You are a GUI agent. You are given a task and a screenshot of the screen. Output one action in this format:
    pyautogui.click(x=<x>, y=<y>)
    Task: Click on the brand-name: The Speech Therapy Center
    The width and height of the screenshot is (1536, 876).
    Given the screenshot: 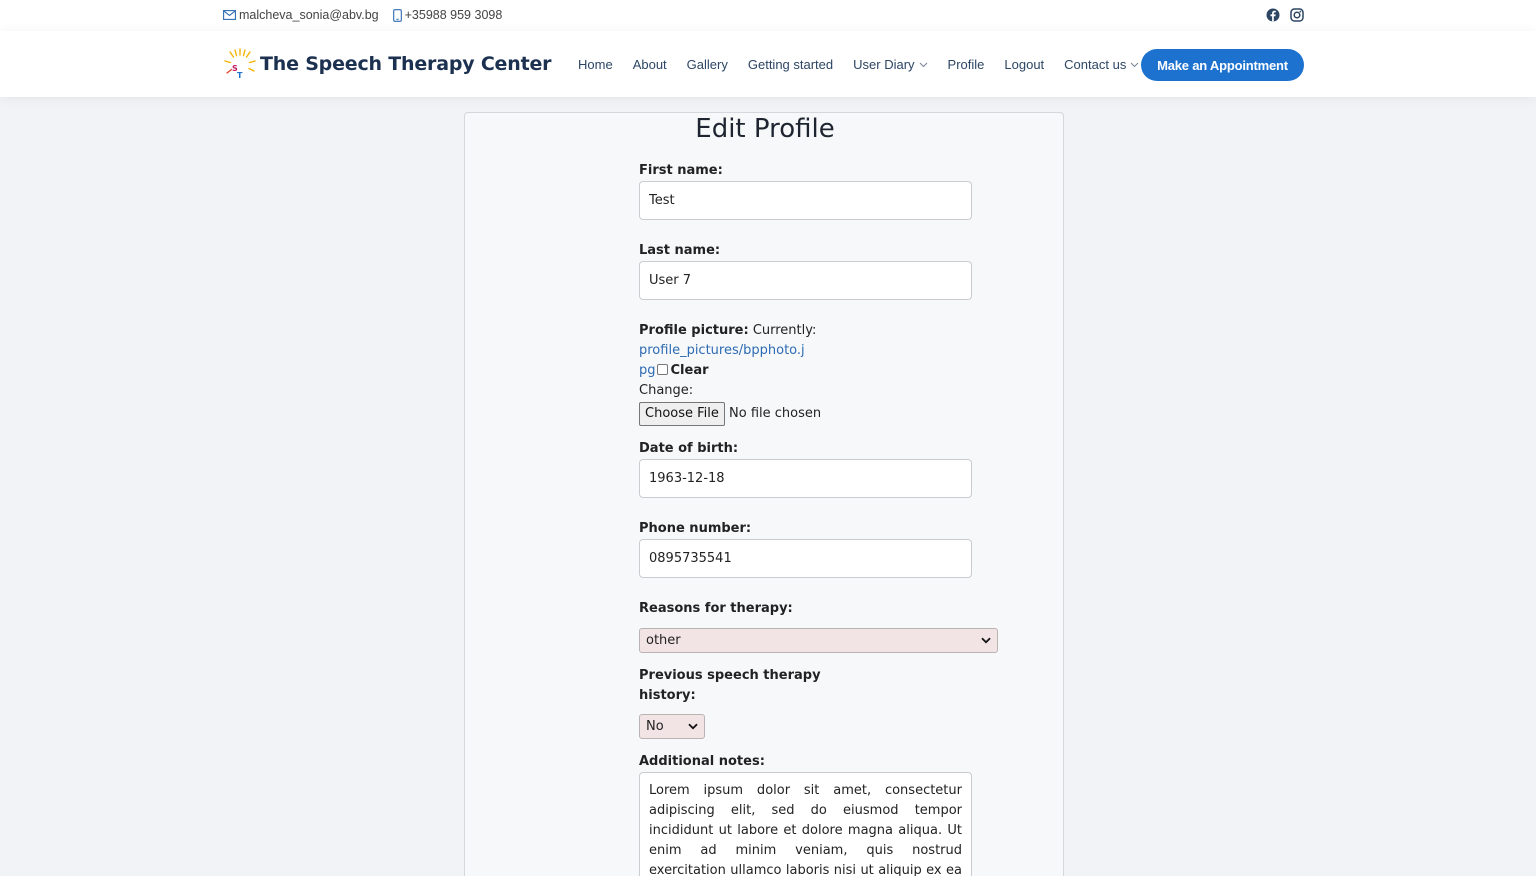 What is the action you would take?
    pyautogui.click(x=406, y=64)
    